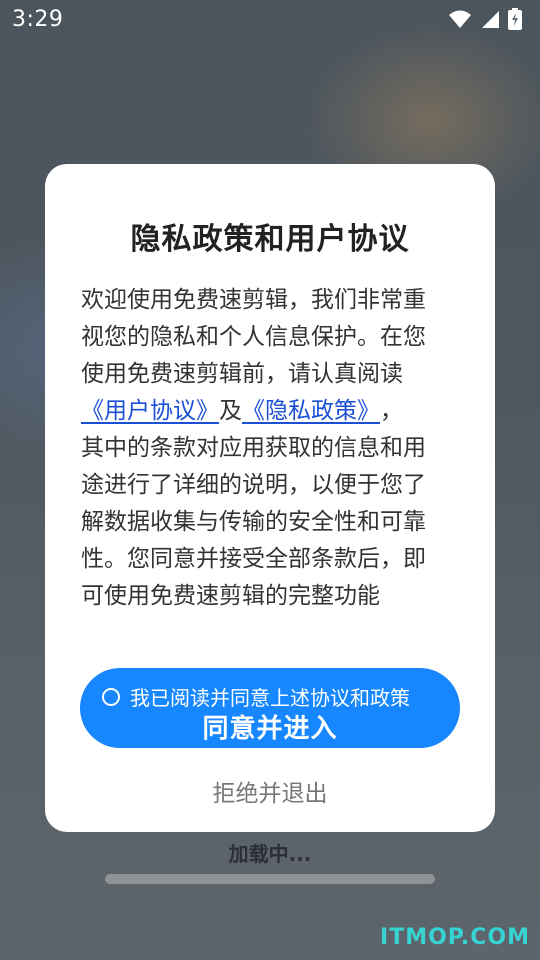  I want to click on body-line: 途进行了详细的说明，以便于您了, so click(253, 485).